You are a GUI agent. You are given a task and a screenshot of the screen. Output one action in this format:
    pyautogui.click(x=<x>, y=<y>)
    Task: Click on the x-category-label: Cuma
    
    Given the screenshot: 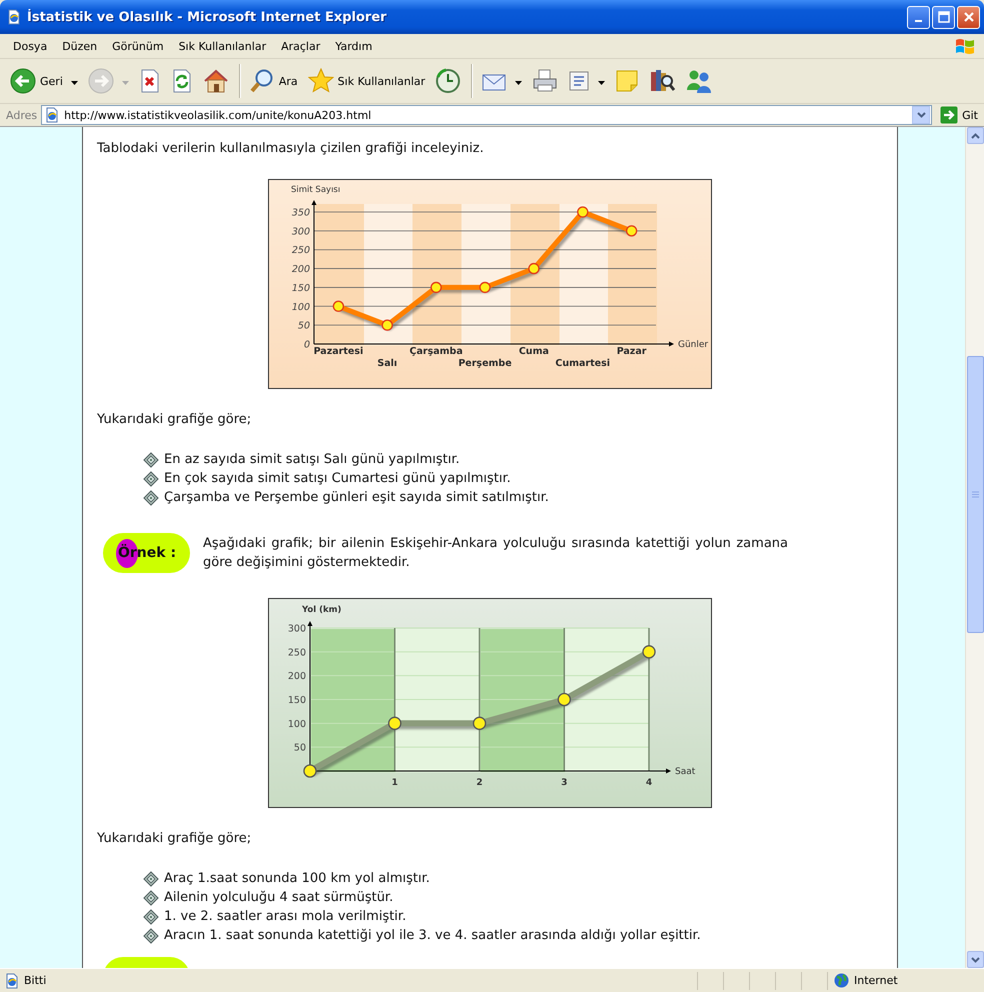 What is the action you would take?
    pyautogui.click(x=533, y=351)
    